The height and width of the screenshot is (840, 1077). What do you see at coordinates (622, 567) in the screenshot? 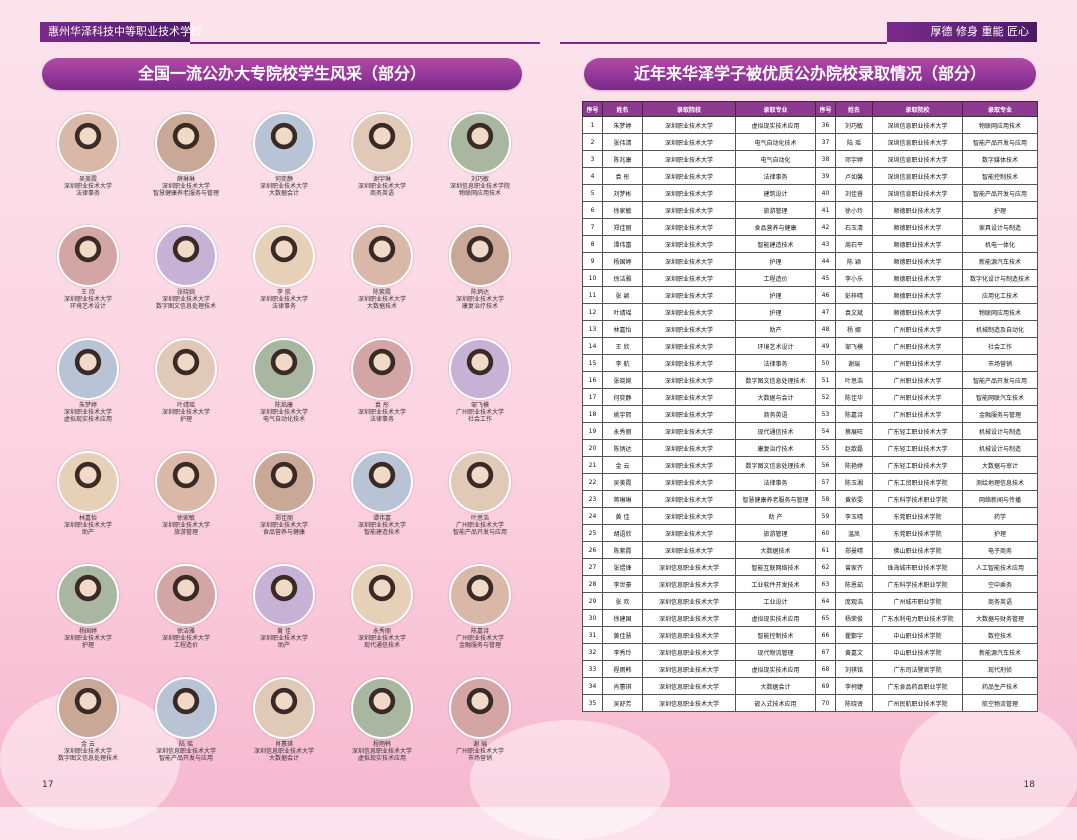
I see `table-cell: 张煜烽` at bounding box center [622, 567].